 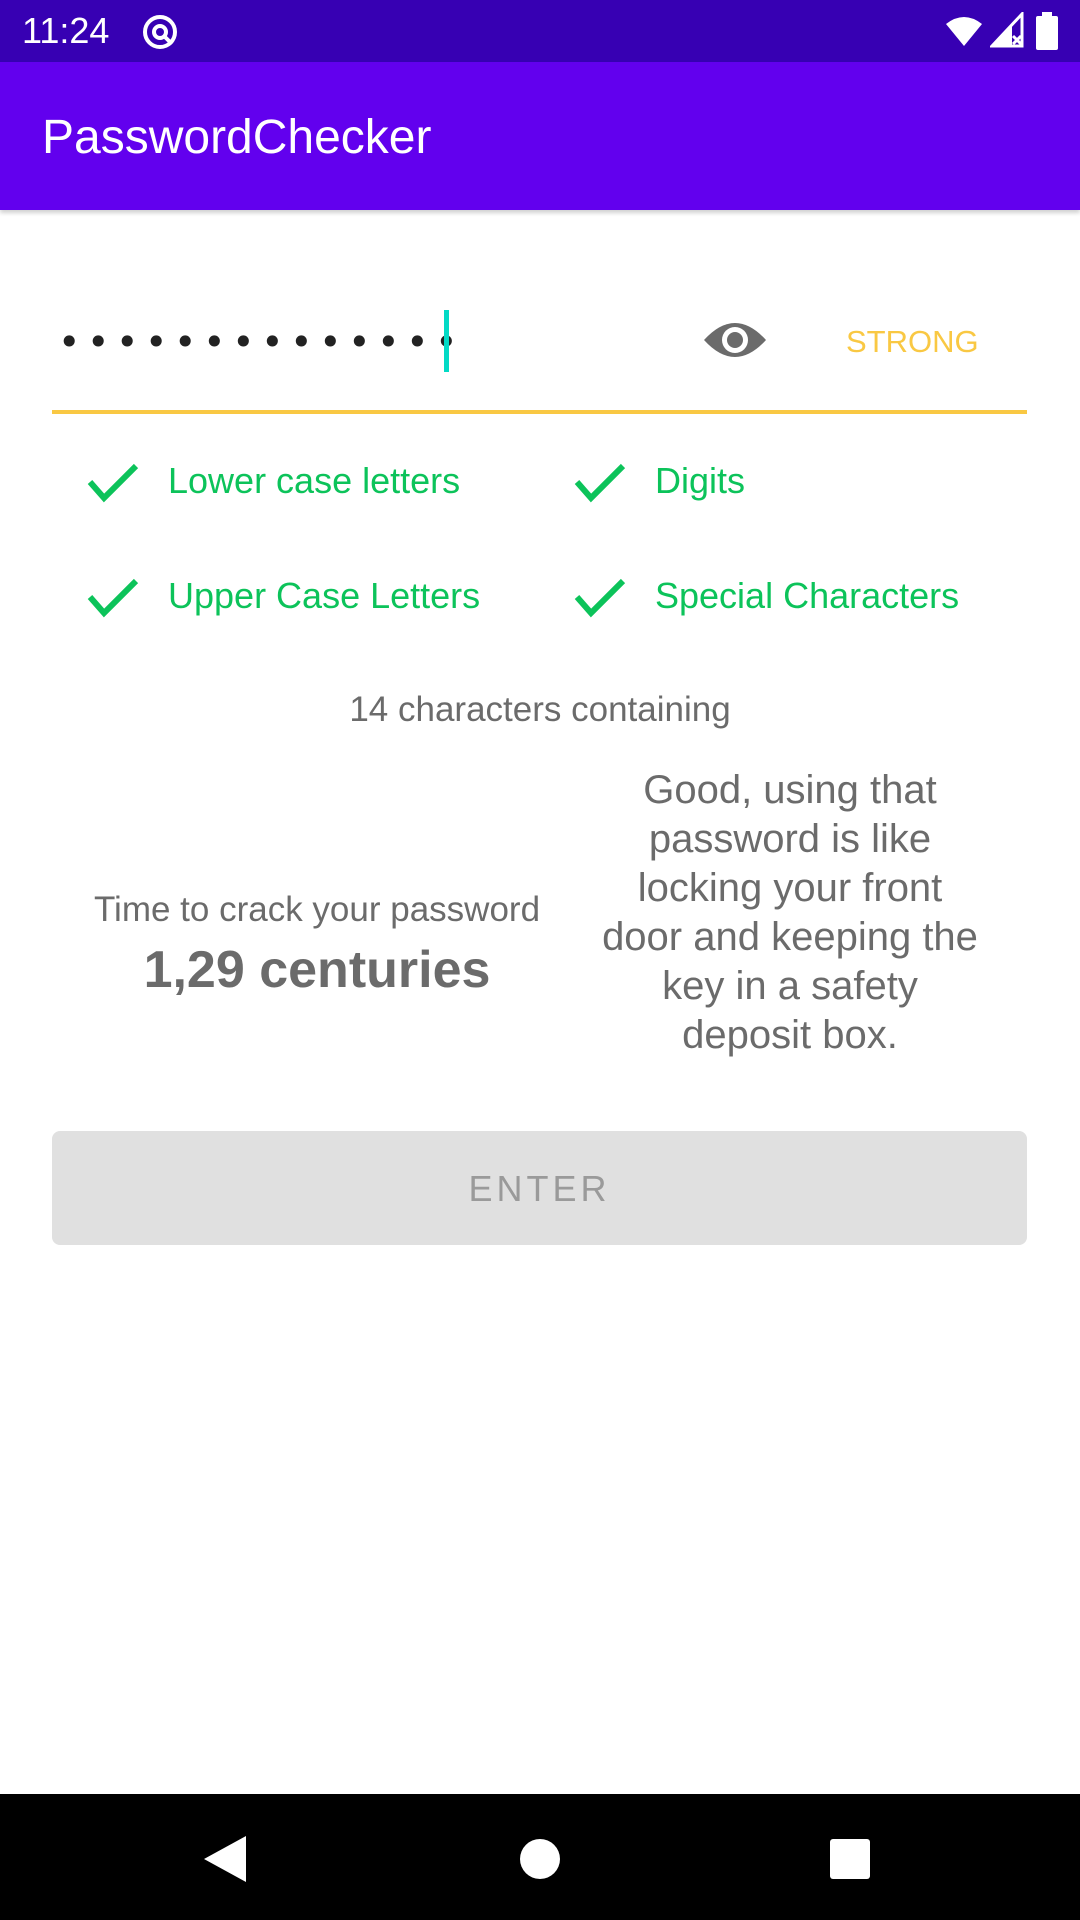 I want to click on field-underline, so click(x=539, y=412).